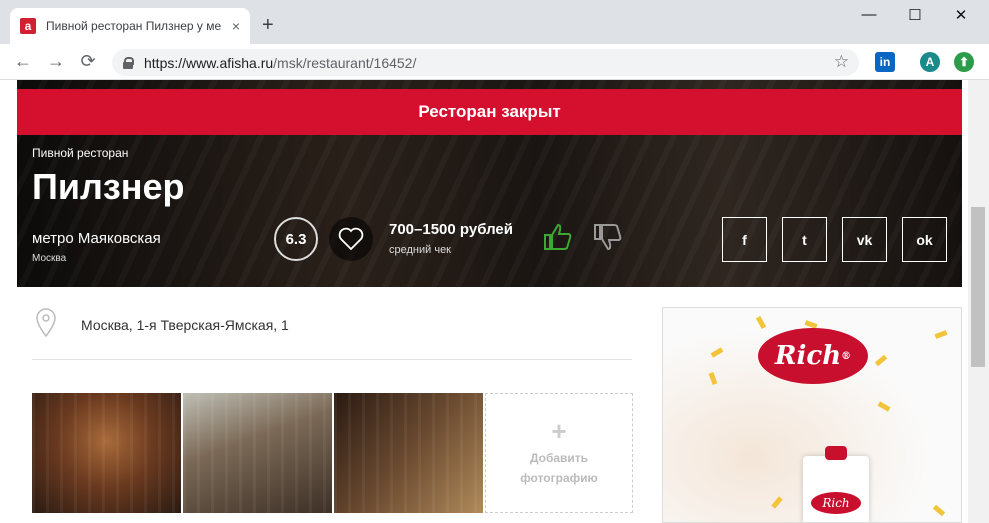 This screenshot has width=989, height=523. Describe the element at coordinates (128, 62) in the screenshot. I see `lock-icon` at that location.